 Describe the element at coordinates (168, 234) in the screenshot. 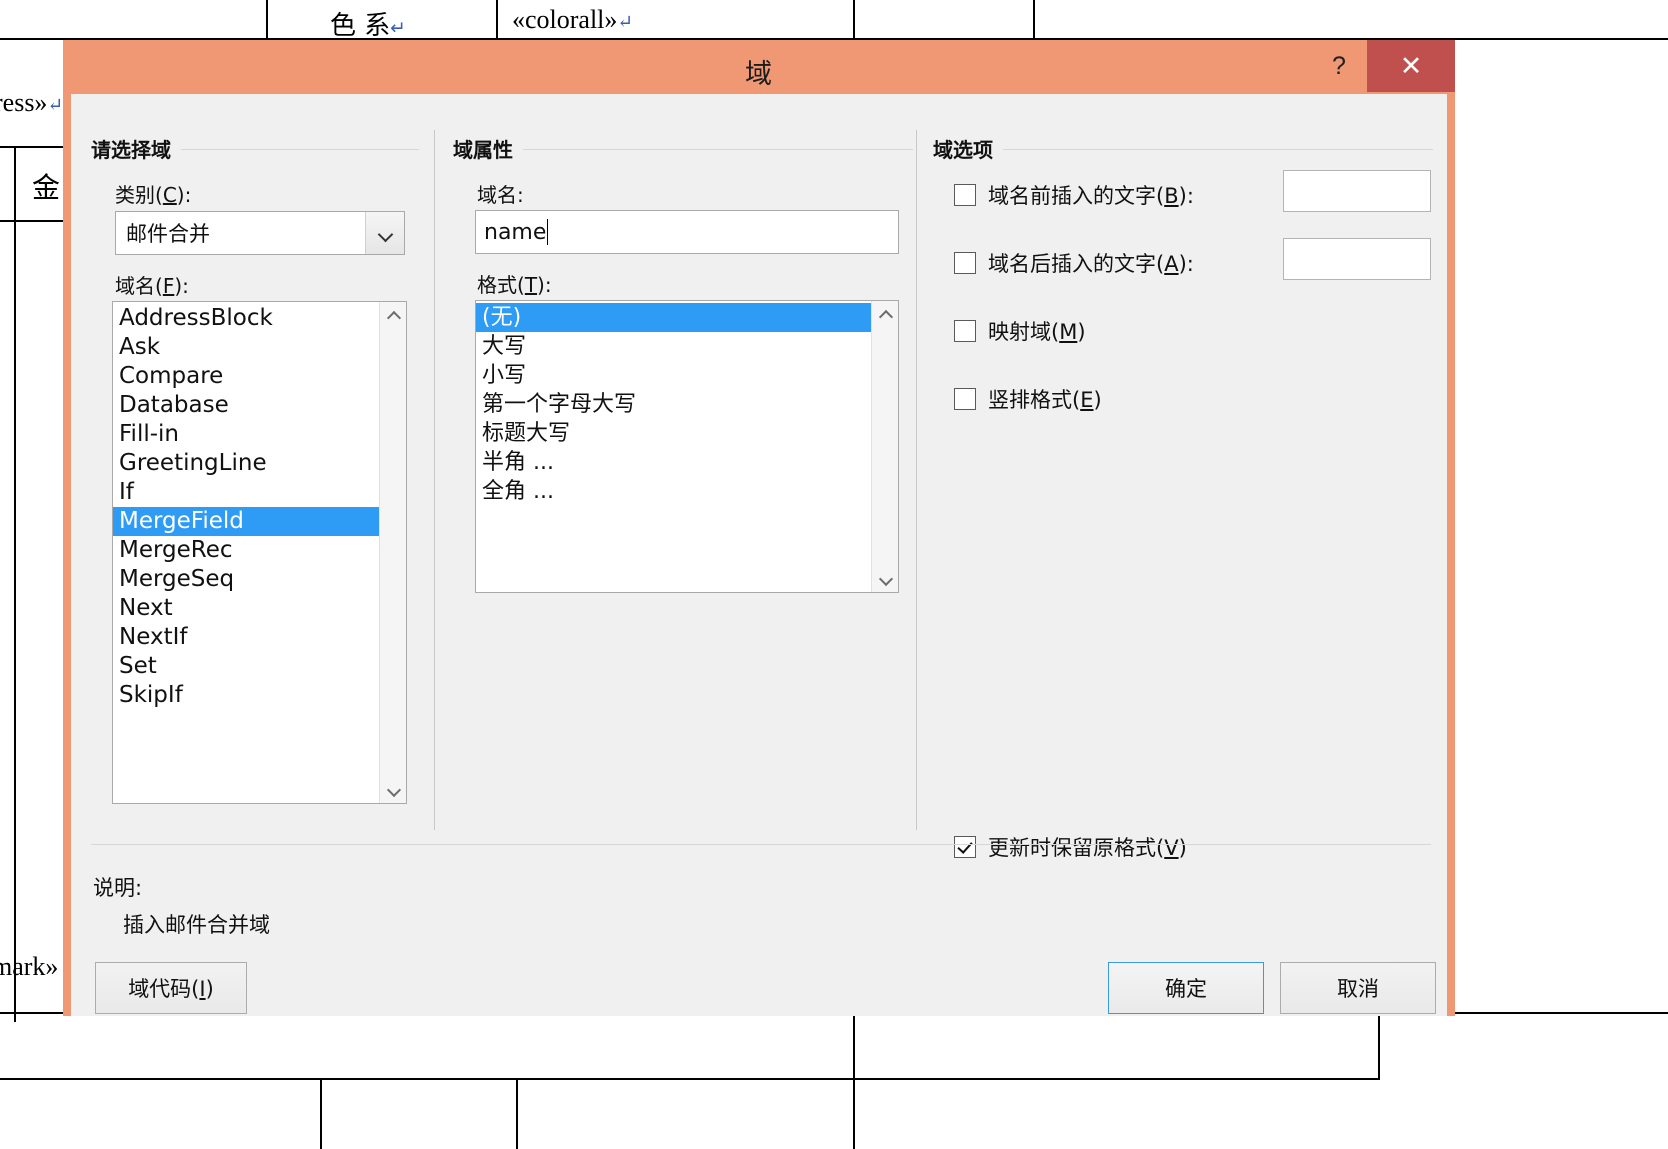

I see `category-combobox-value: 邮件合并` at that location.